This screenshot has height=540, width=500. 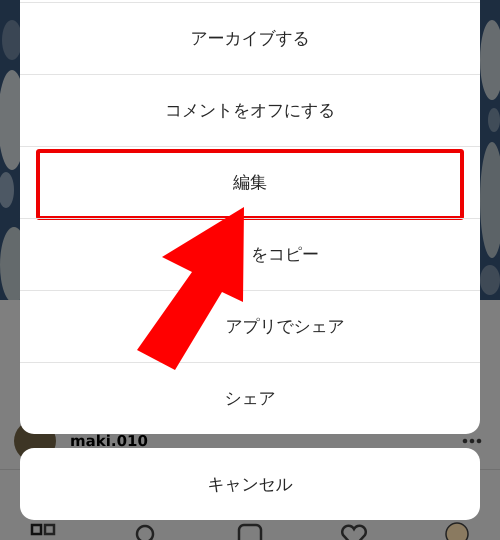 What do you see at coordinates (250, 110) in the screenshot?
I see `menu-item: コメントをオフにする` at bounding box center [250, 110].